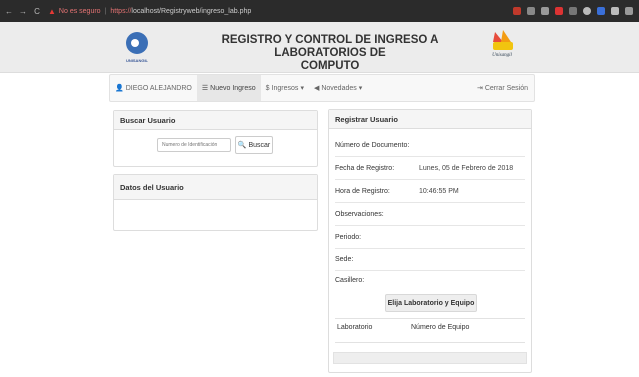  Describe the element at coordinates (242, 145) in the screenshot. I see `search-icon: 🔍` at that location.